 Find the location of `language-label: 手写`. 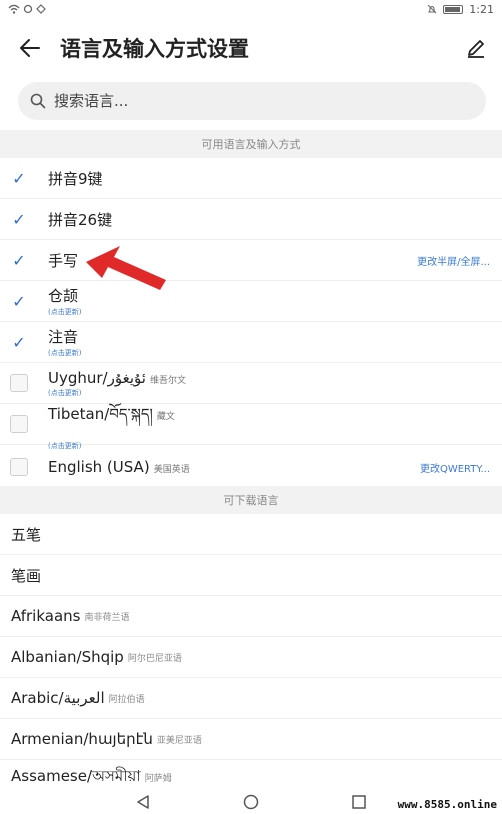

language-label: 手写 is located at coordinates (63, 260).